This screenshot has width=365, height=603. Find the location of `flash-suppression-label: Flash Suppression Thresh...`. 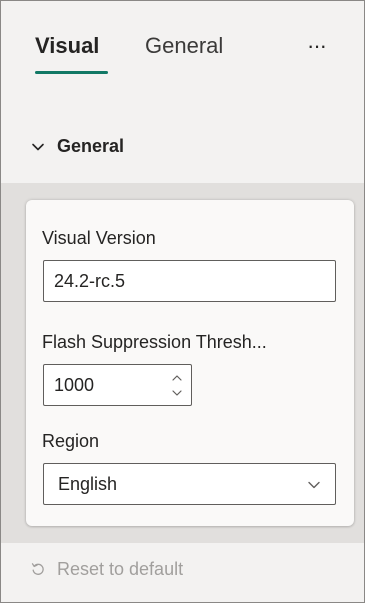

flash-suppression-label: Flash Suppression Thresh... is located at coordinates (154, 342).